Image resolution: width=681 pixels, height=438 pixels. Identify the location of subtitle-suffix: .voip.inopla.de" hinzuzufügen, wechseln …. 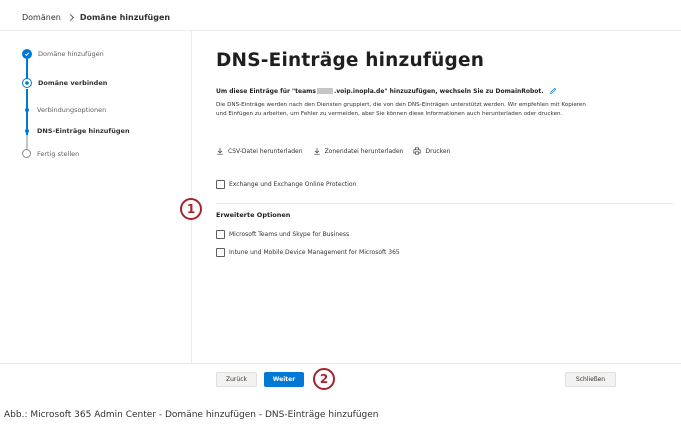
(438, 91).